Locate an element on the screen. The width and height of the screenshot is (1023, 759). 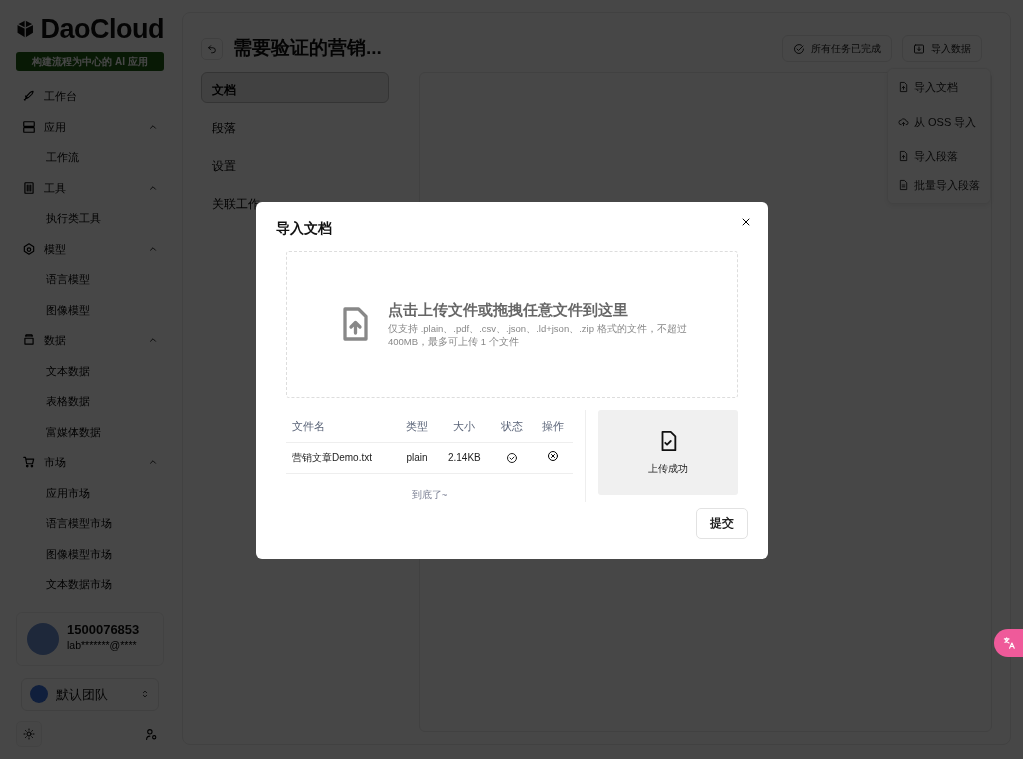
sidebar-subitem: 语言模型市场 is located at coordinates (90, 523).